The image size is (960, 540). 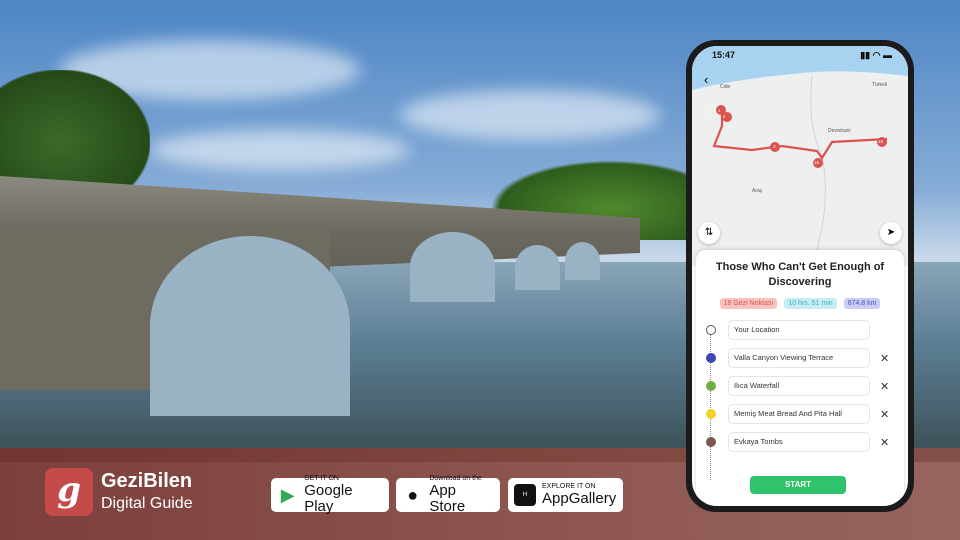 I want to click on brand-text: GeziBilen Digital Guide, so click(x=147, y=491).